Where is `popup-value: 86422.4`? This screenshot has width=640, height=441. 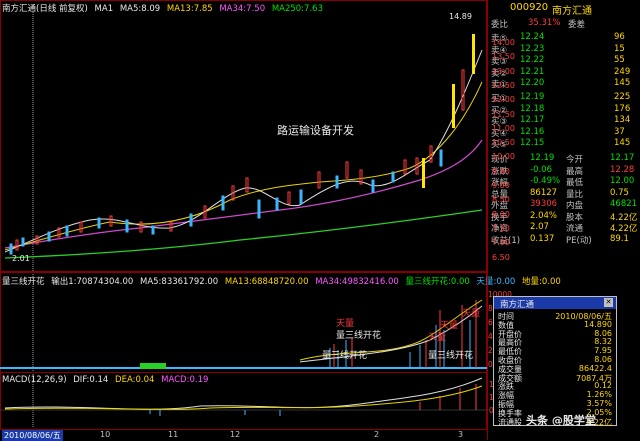 popup-value: 86422.4 is located at coordinates (595, 368).